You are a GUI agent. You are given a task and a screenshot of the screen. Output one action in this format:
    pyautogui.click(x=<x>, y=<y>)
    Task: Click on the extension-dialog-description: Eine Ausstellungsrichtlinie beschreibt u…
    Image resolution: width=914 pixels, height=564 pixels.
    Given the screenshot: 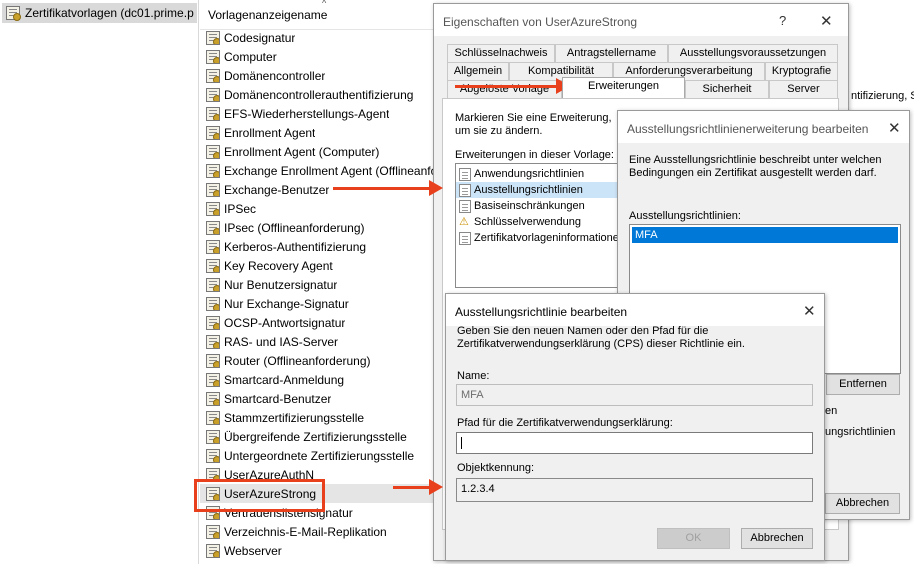 What is the action you would take?
    pyautogui.click(x=755, y=166)
    